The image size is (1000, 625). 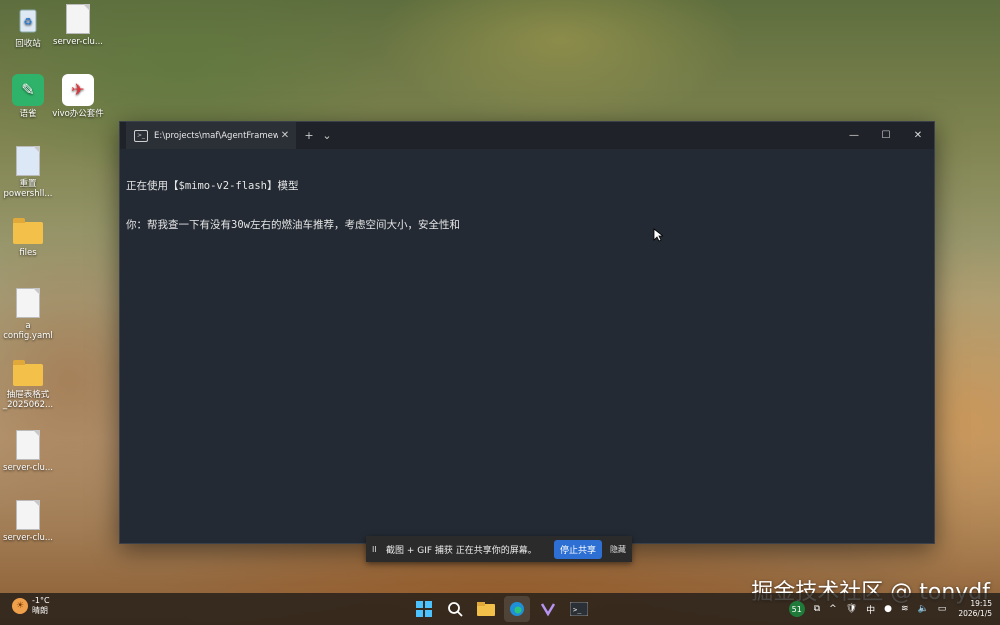 What do you see at coordinates (658, 235) in the screenshot?
I see `mouse-cursor-icon` at bounding box center [658, 235].